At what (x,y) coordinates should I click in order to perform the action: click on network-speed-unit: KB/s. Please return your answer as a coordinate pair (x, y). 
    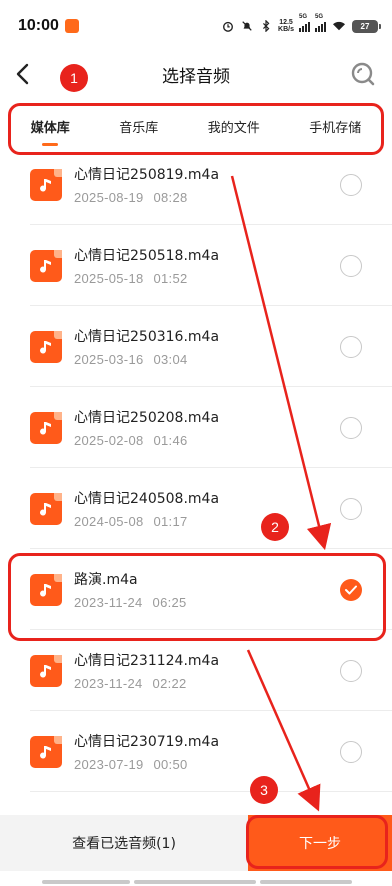
    Looking at the image, I should click on (286, 29).